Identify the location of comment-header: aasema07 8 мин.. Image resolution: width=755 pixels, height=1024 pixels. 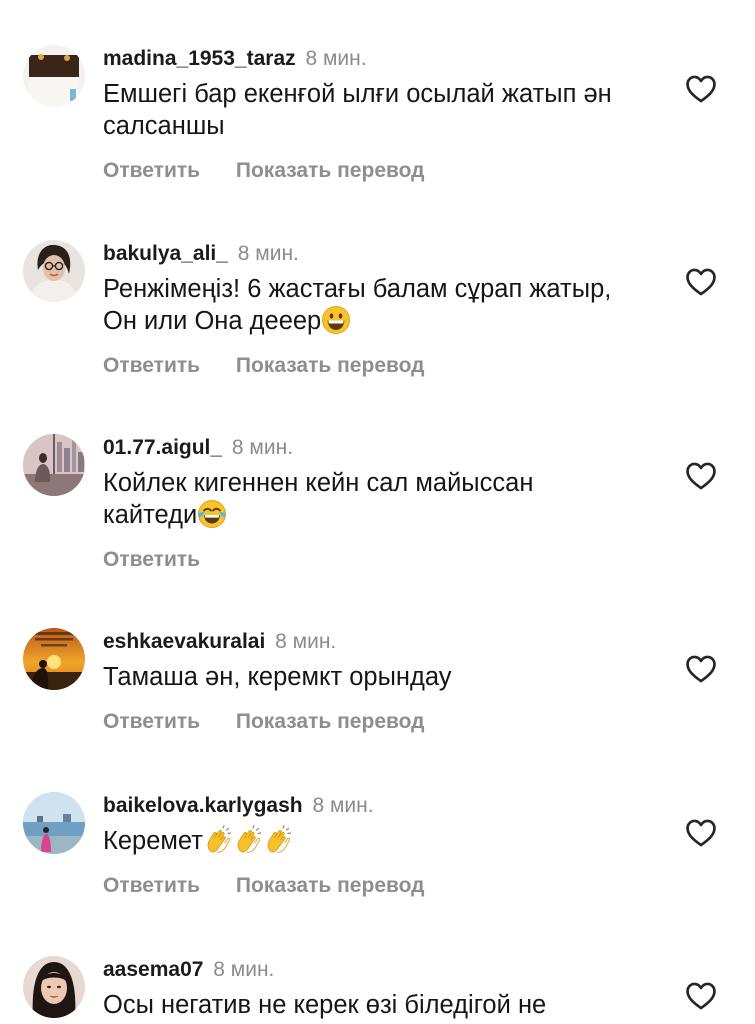
(188, 970).